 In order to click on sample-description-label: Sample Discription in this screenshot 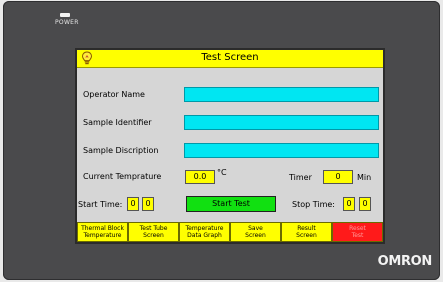, I will do `click(121, 150)`.